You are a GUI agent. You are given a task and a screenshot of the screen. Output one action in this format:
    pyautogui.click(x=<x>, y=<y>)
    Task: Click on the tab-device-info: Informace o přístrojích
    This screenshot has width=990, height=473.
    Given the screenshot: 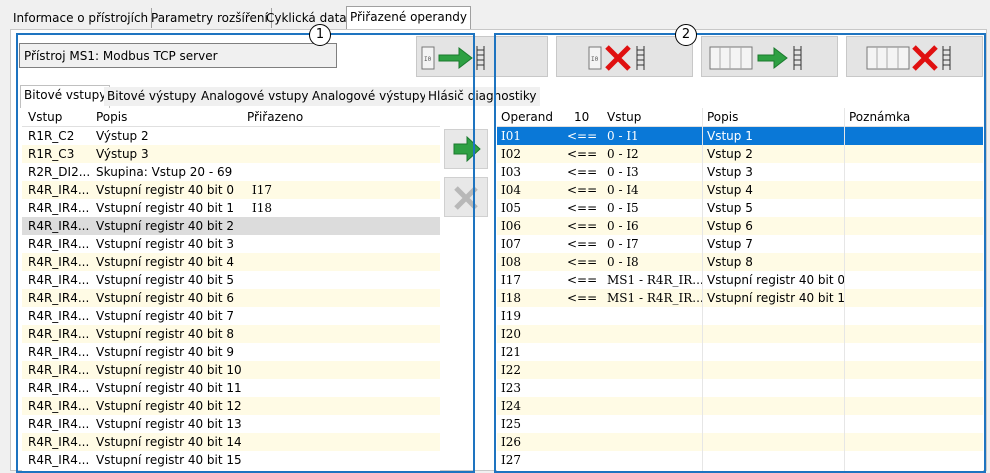 What is the action you would take?
    pyautogui.click(x=81, y=18)
    